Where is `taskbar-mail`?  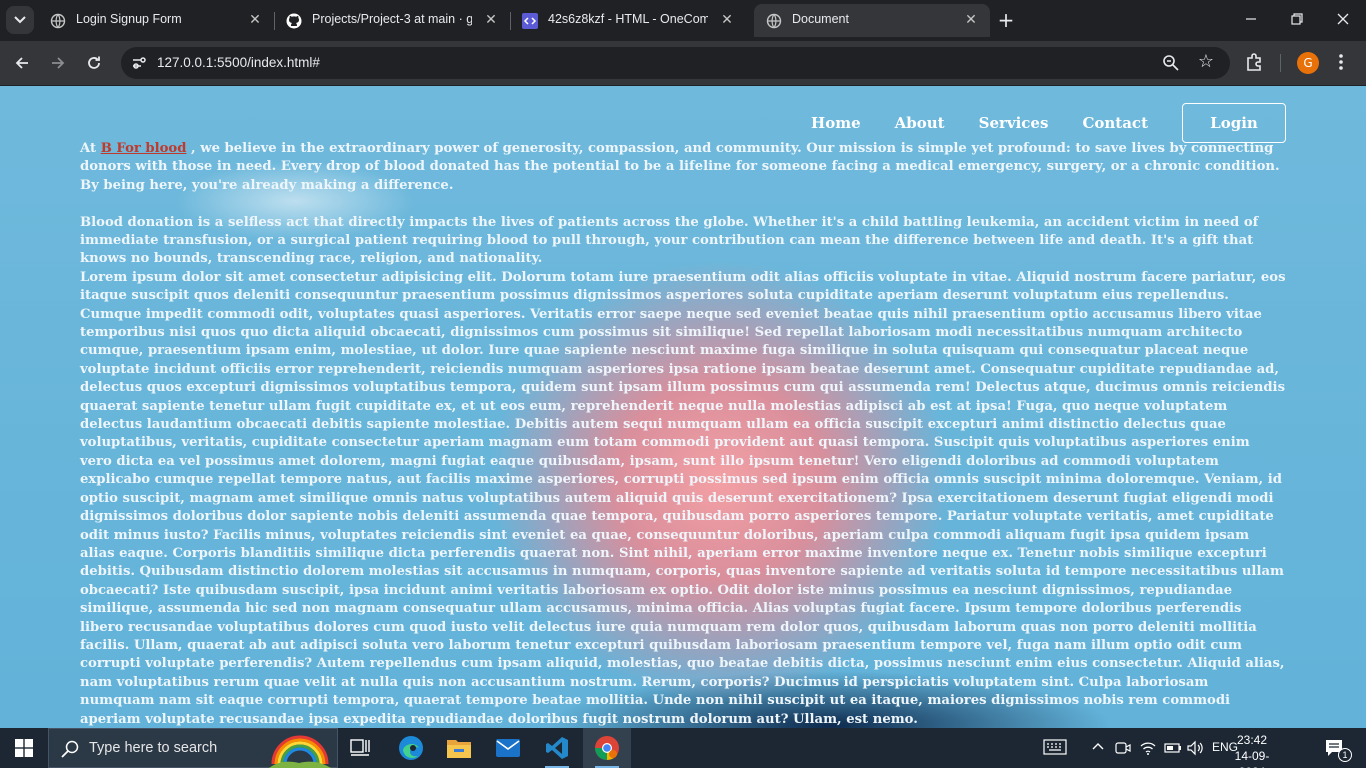
taskbar-mail is located at coordinates (508, 748).